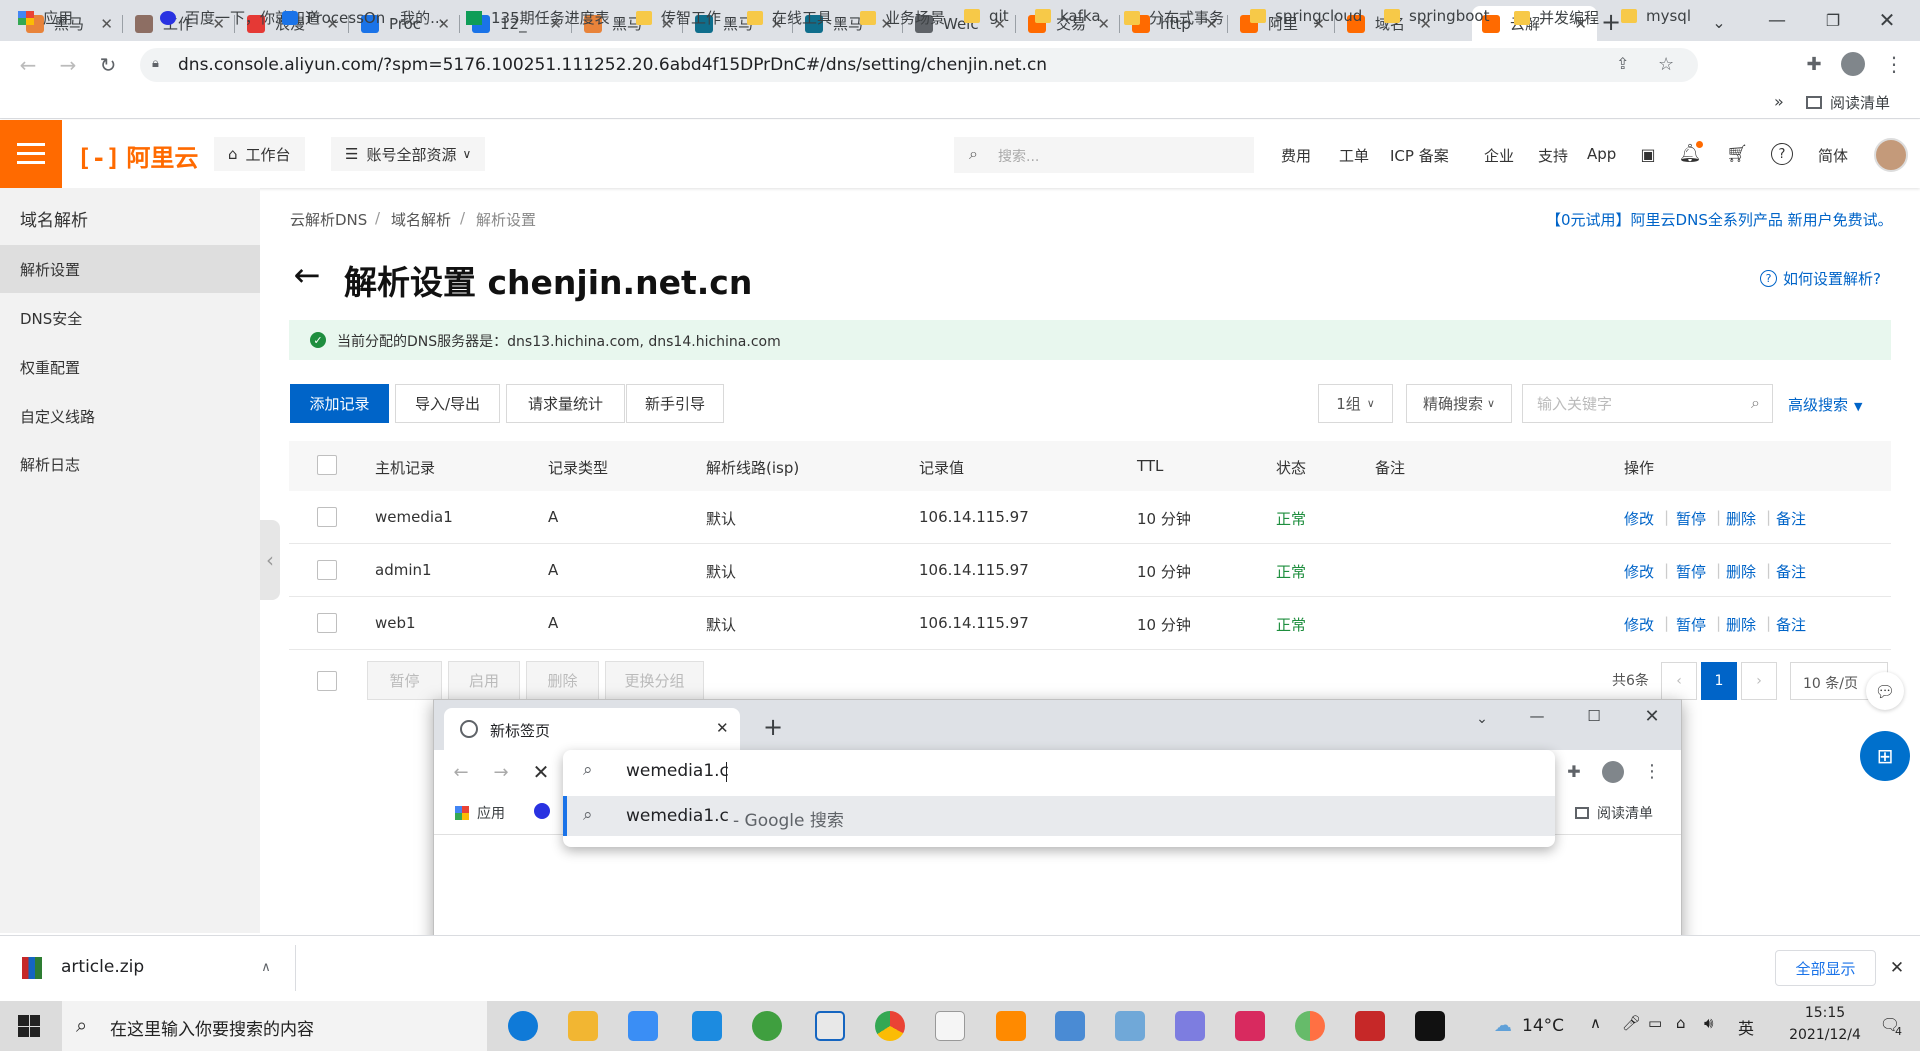 The image size is (1920, 1051). Describe the element at coordinates (1614, 813) in the screenshot. I see `popup-reading-list: 阅读清单` at that location.